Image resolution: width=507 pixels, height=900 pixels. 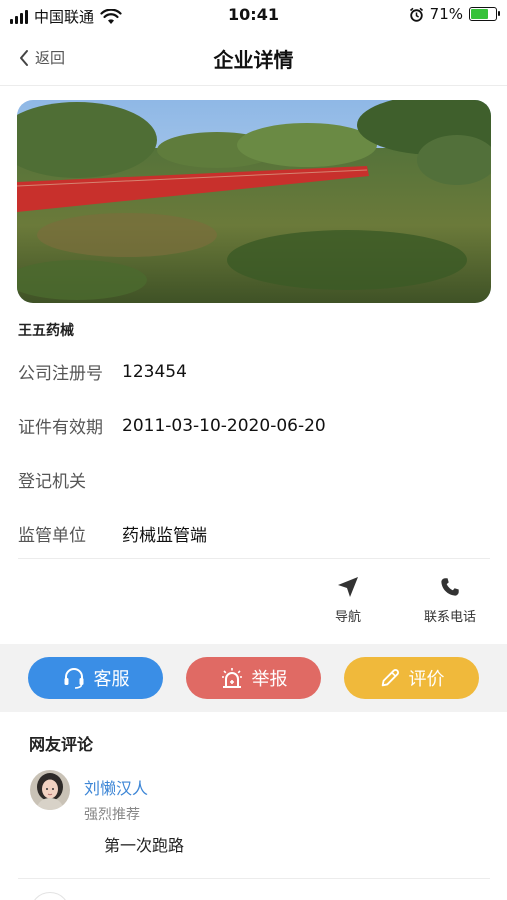 I want to click on alarm-siren-icon, so click(x=231, y=678).